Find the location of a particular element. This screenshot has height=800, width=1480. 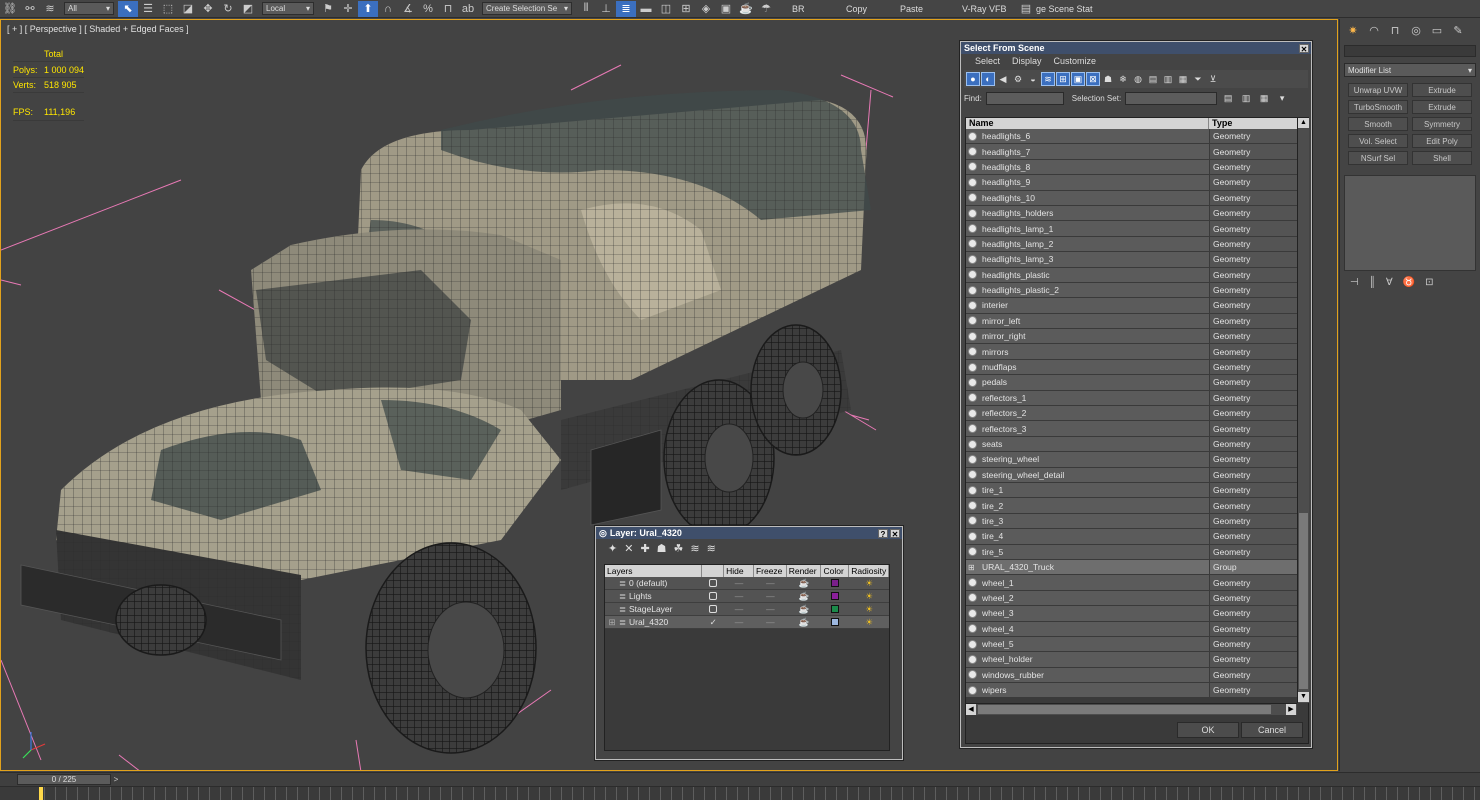

render-setup-icon: ▣ is located at coordinates (726, 9).